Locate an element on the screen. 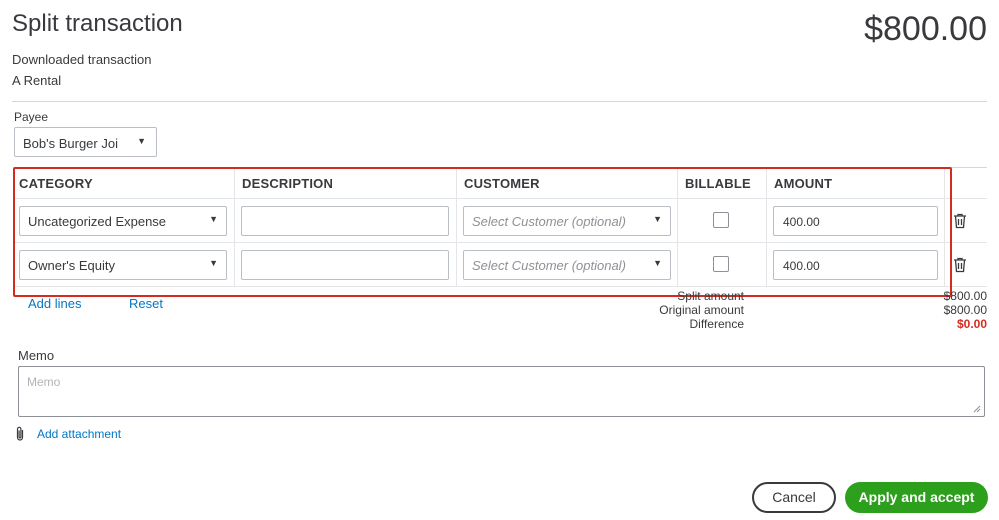 Image resolution: width=999 pixels, height=520 pixels. paperclip-icon is located at coordinates (20, 433).